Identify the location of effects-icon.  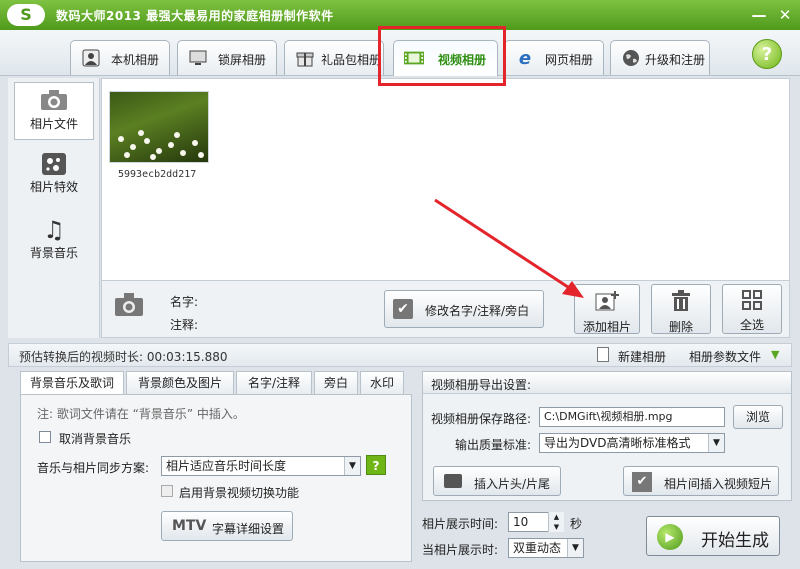
(54, 164).